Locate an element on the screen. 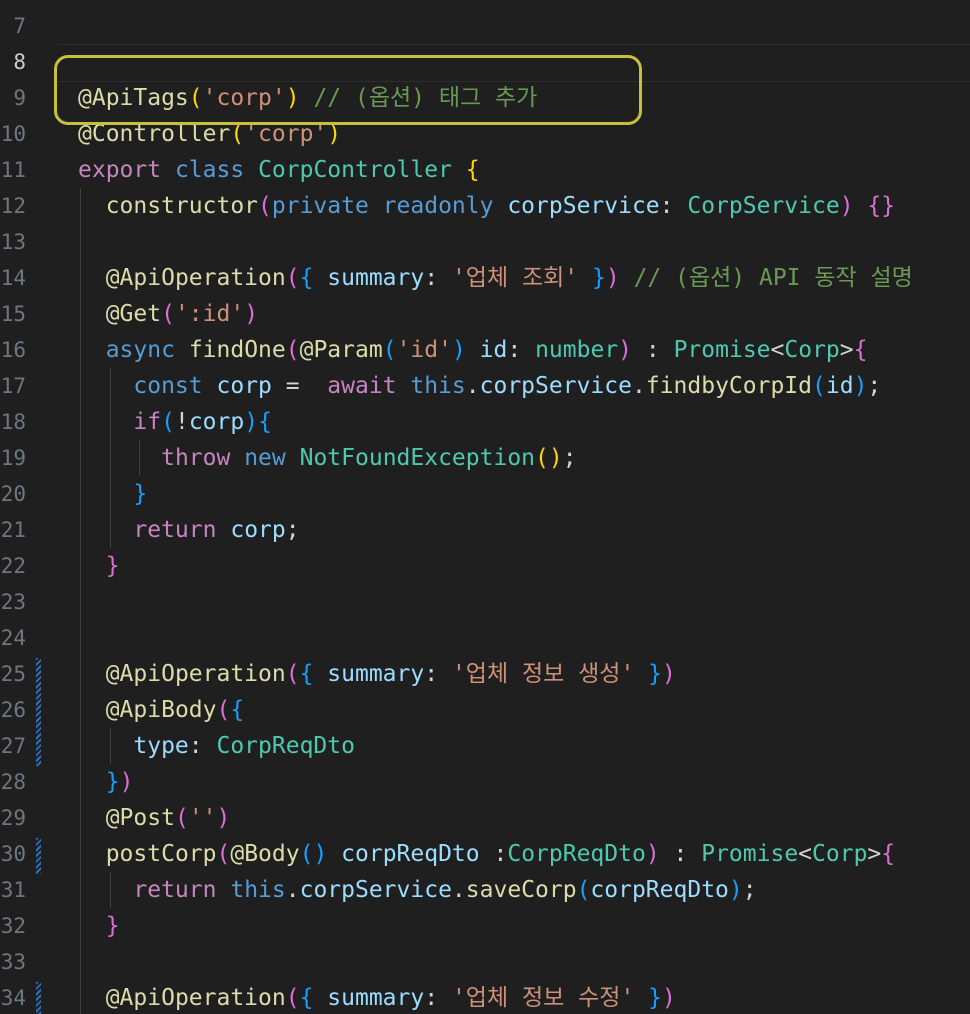  line-number: 22 is located at coordinates (13, 566).